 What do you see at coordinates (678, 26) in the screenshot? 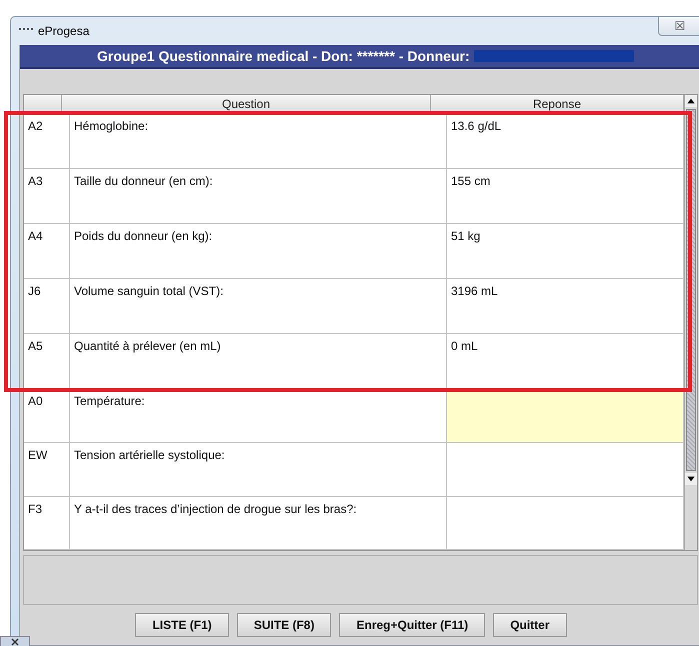
I see `close-button: ☒` at bounding box center [678, 26].